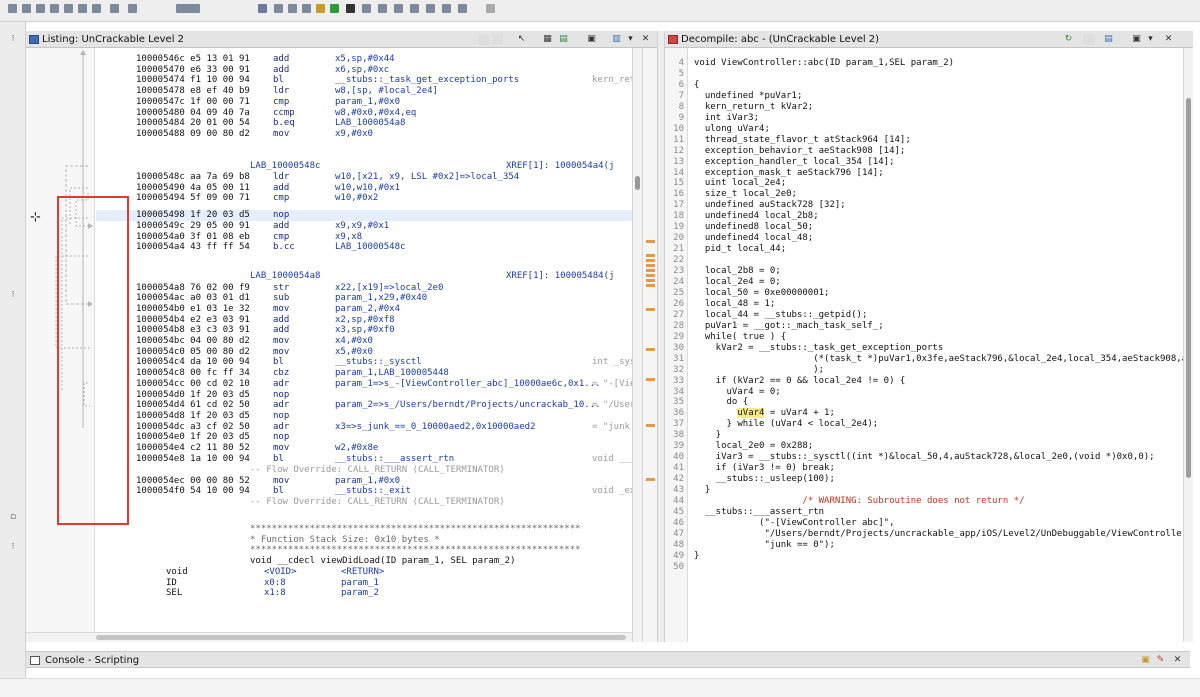 The height and width of the screenshot is (697, 1200). Describe the element at coordinates (608, 659) in the screenshot. I see `console-title-bar: Console - Scripting ▣ ✎ ✕` at that location.